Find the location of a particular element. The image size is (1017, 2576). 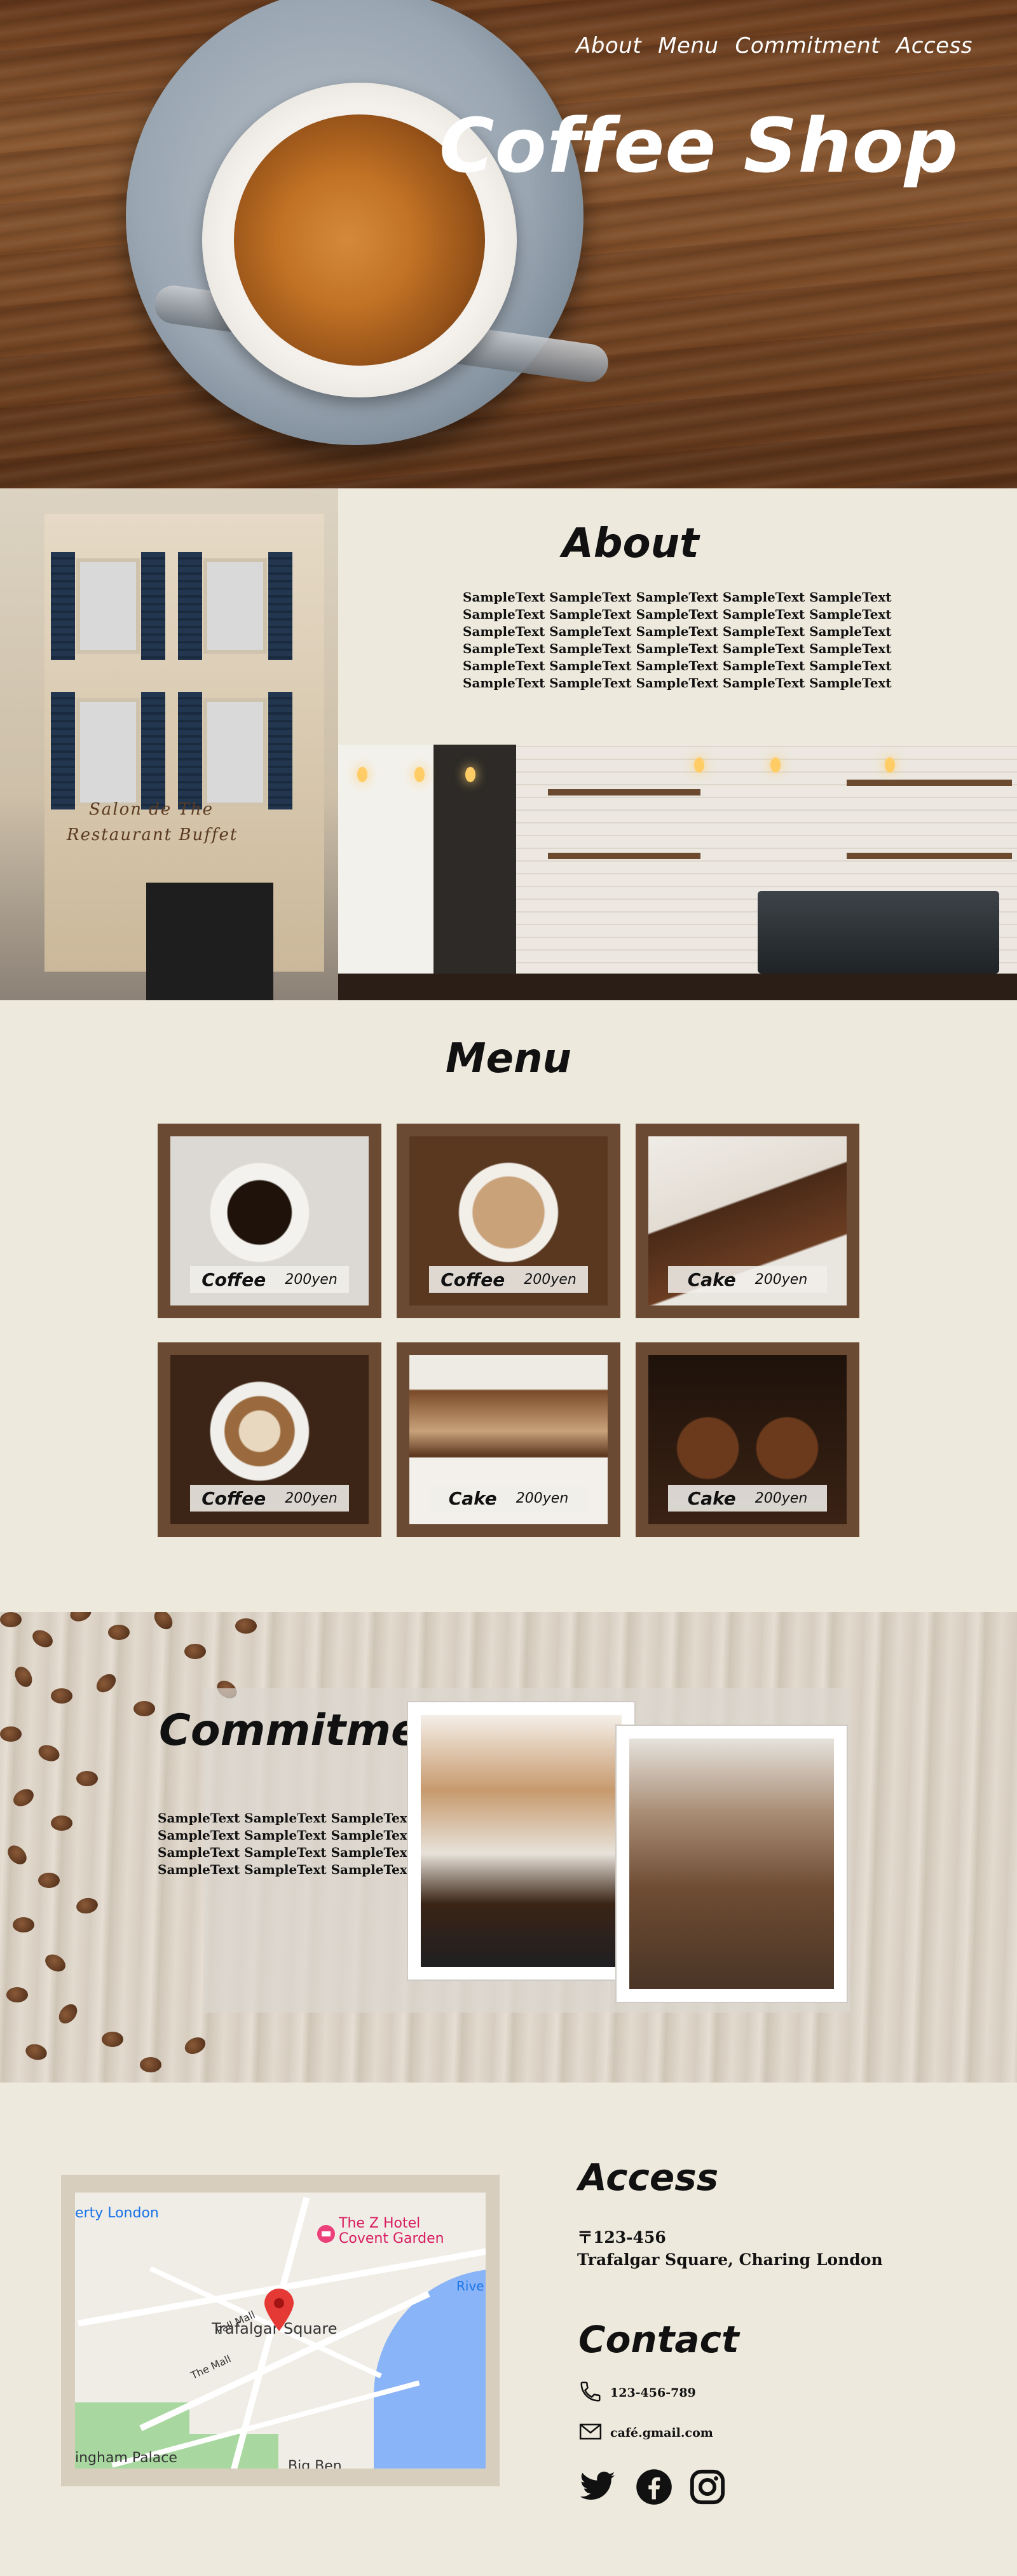

map-label-covent-garden: Covent Garden is located at coordinates (391, 2239).